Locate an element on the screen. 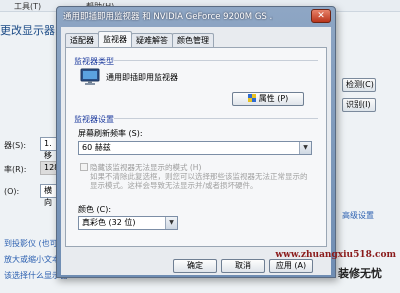  tab-monitor: 监视器 is located at coordinates (115, 39).